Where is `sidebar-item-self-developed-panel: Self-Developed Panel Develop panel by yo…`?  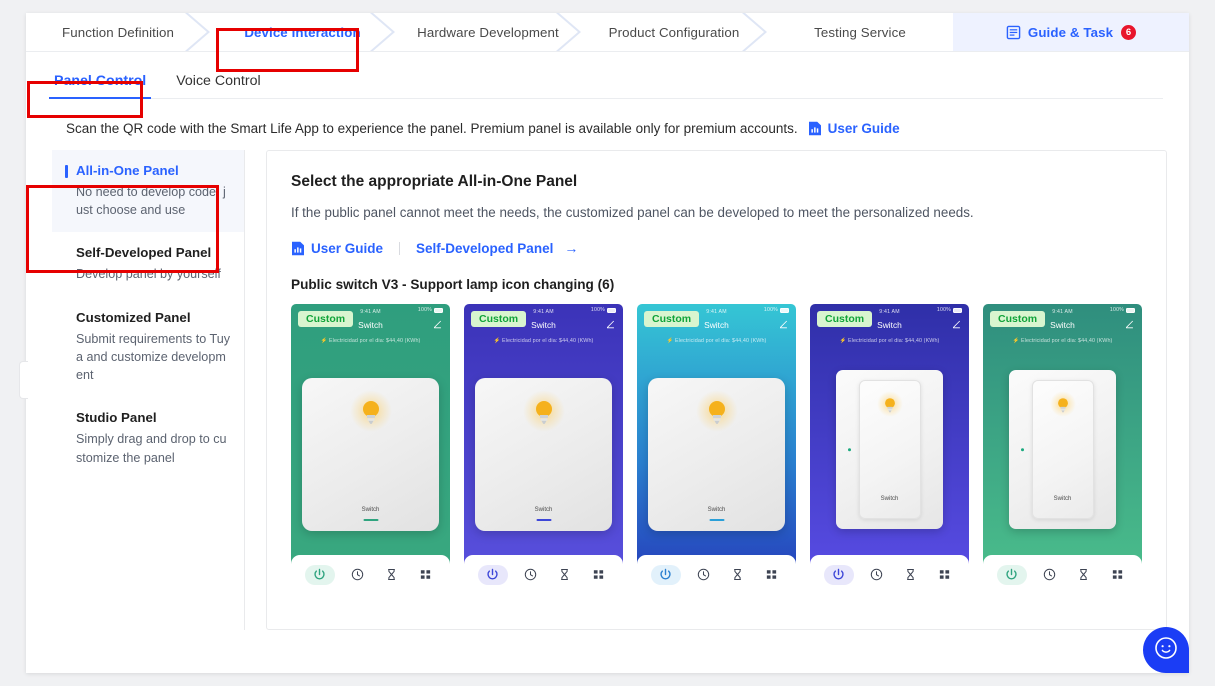
sidebar-item-self-developed-panel: Self-Developed Panel Develop panel by yo… is located at coordinates (148, 264).